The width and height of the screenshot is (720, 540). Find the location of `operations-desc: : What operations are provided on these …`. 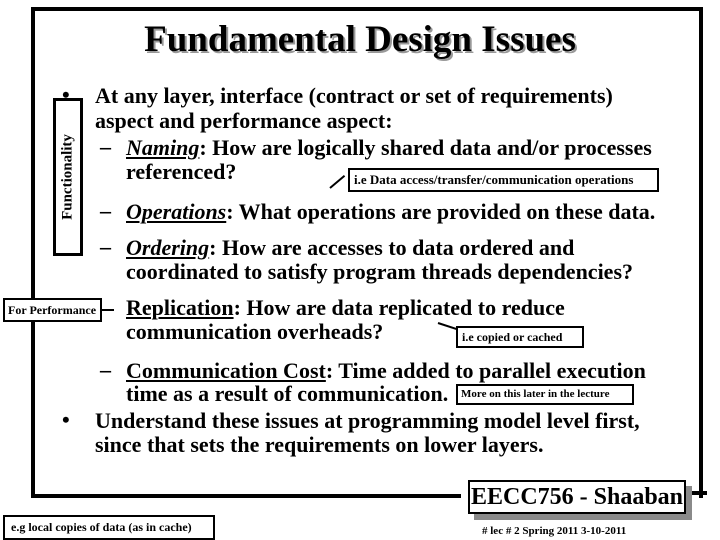

operations-desc: : What operations are provided on these … is located at coordinates (441, 211).